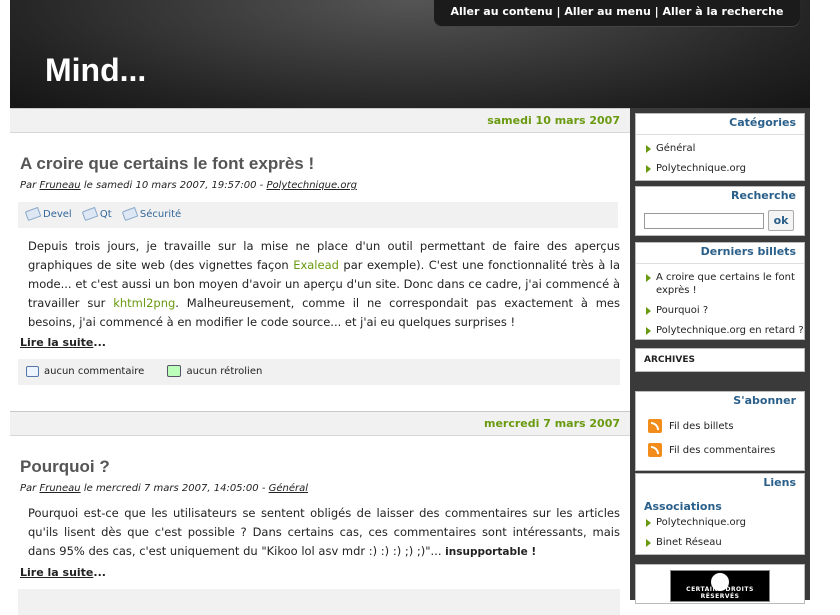  I want to click on trackback-icon, so click(174, 371).